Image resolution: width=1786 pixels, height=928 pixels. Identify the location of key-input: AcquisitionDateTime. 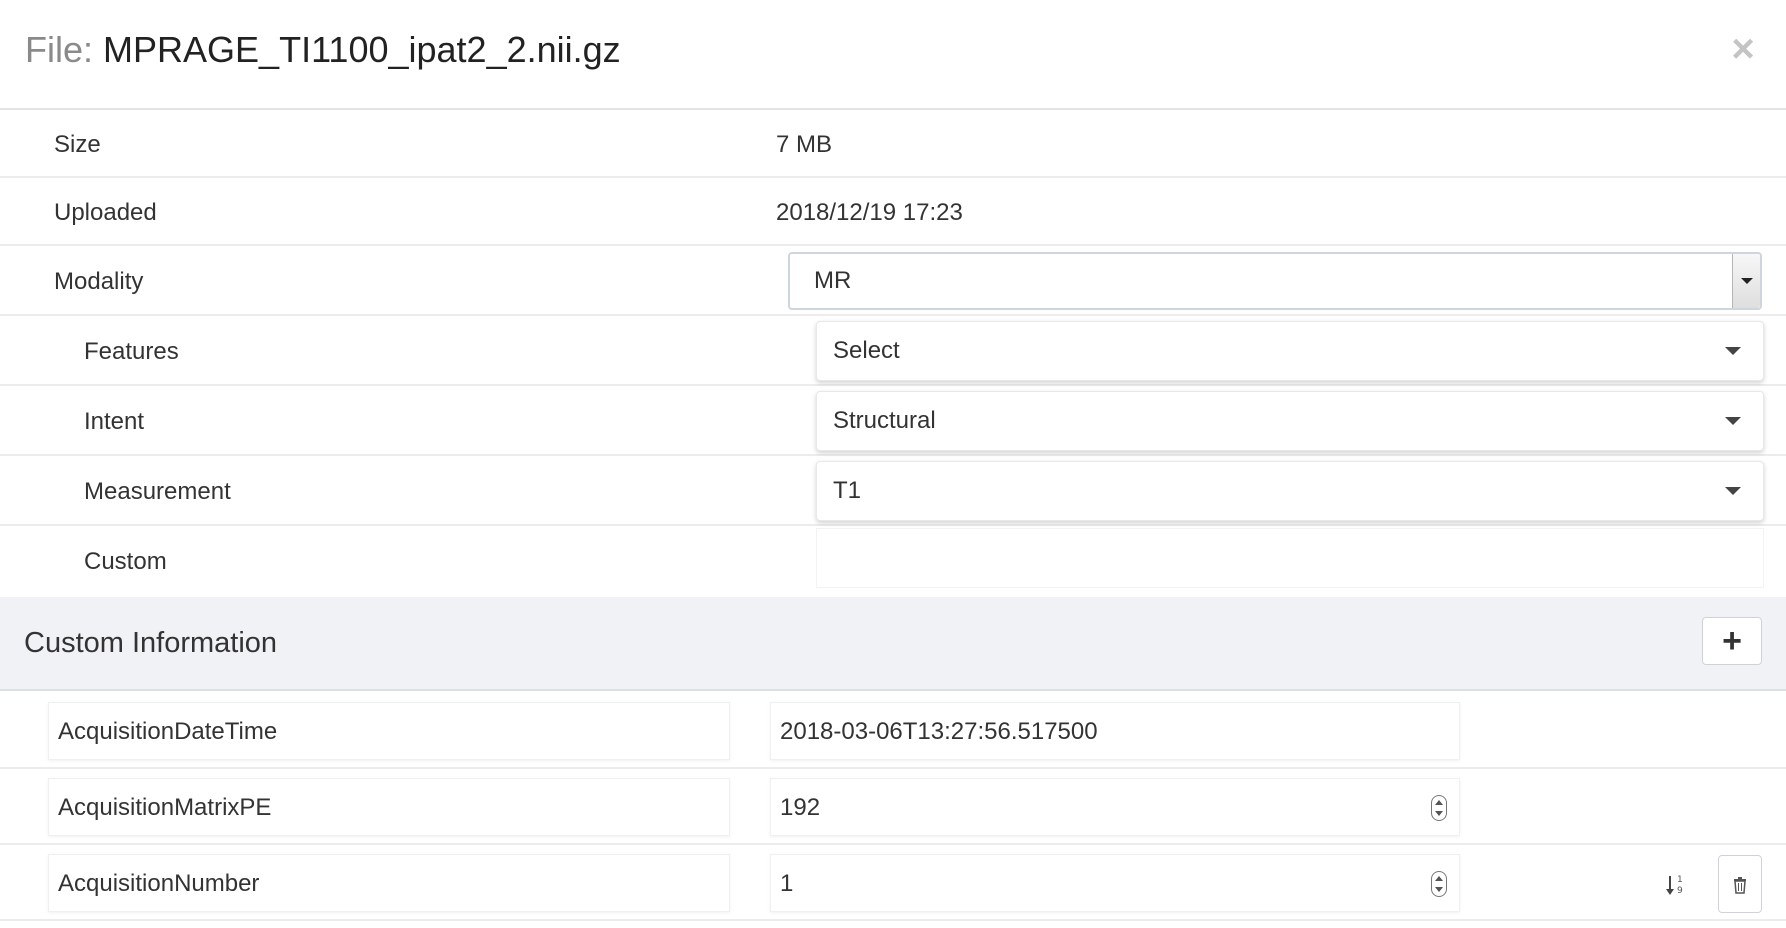
(389, 731).